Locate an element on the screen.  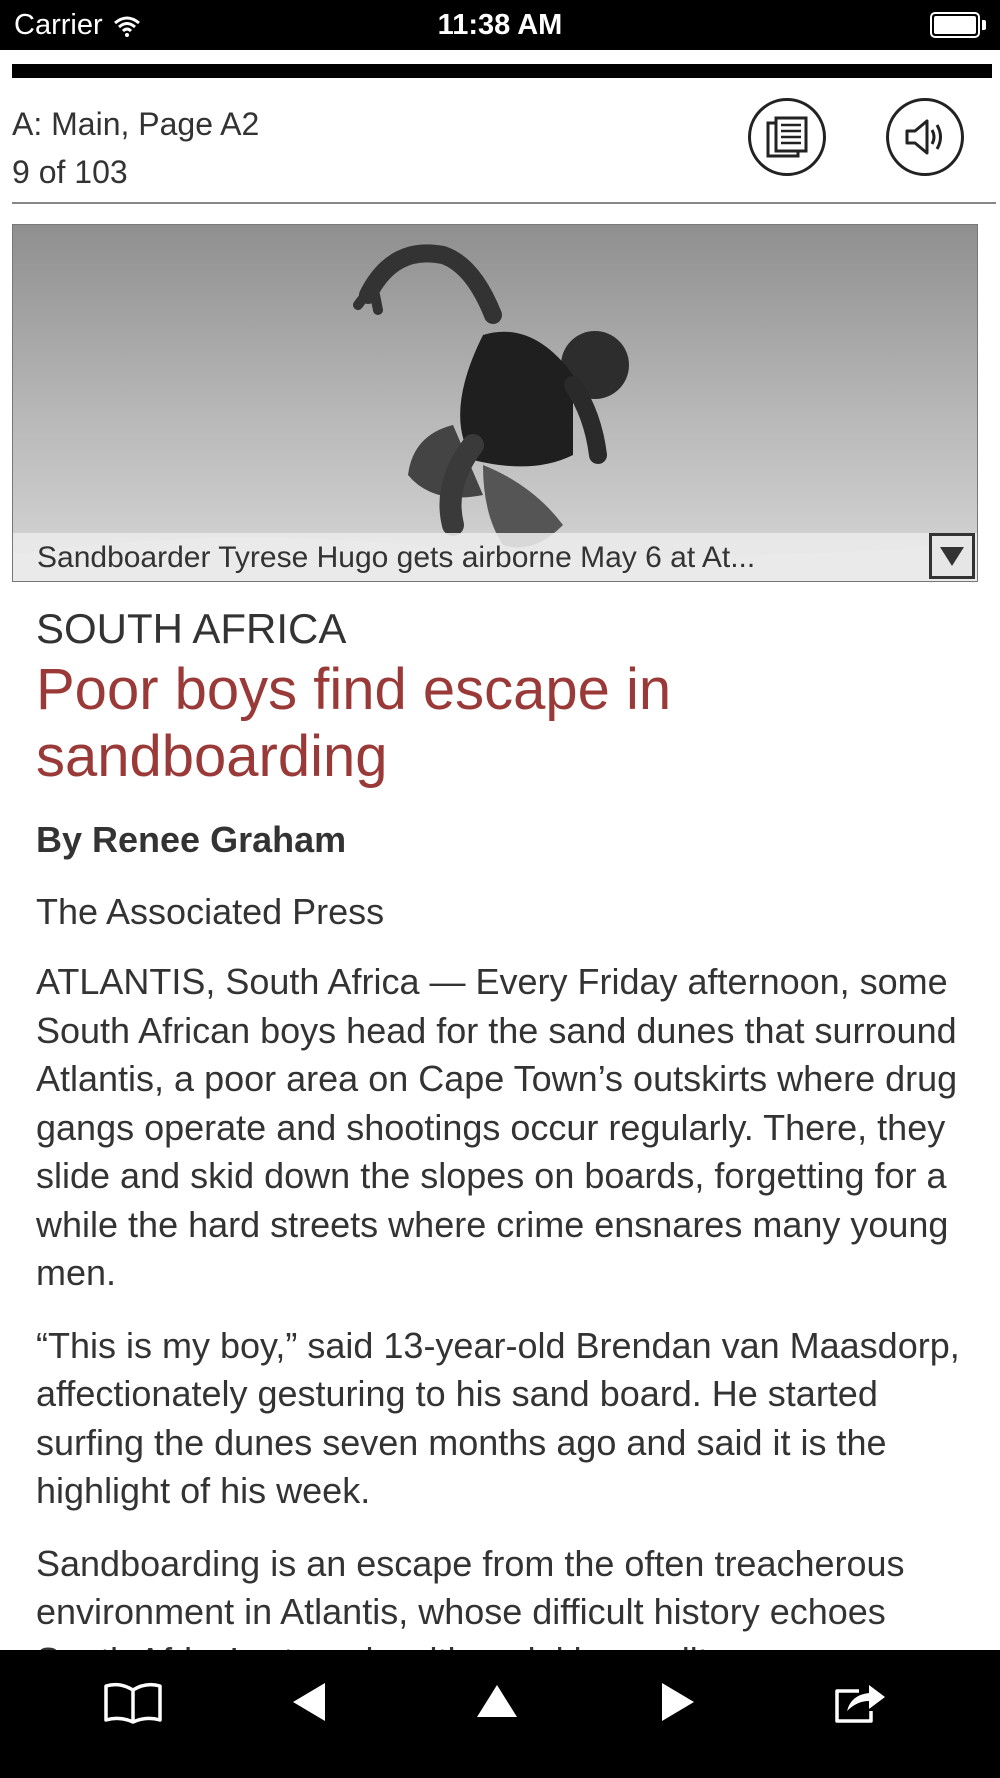
triangle-down-icon is located at coordinates (952, 556).